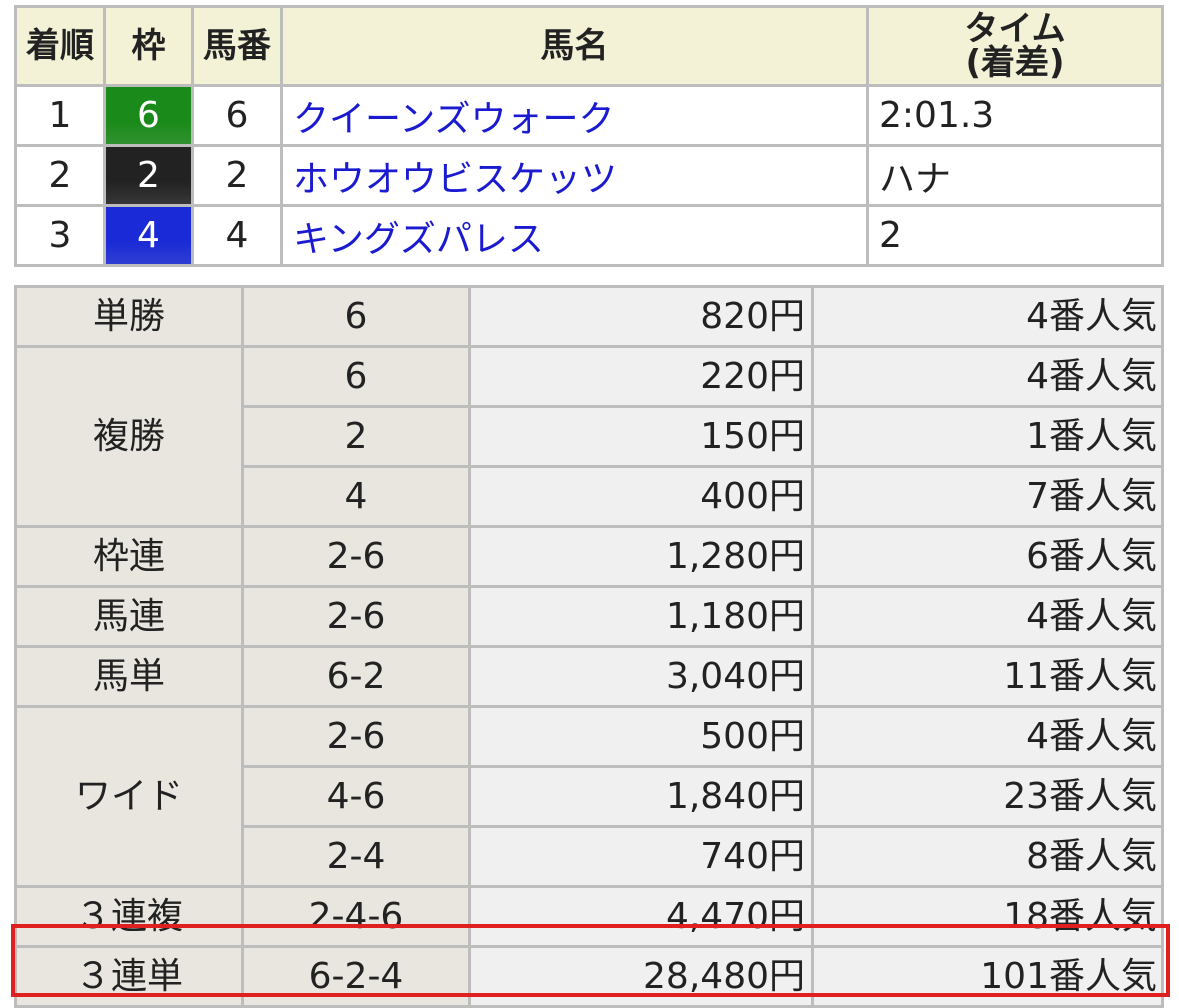 The image size is (1179, 1008). What do you see at coordinates (987, 976) in the screenshot?
I see `payout-popularity: 101番人気` at bounding box center [987, 976].